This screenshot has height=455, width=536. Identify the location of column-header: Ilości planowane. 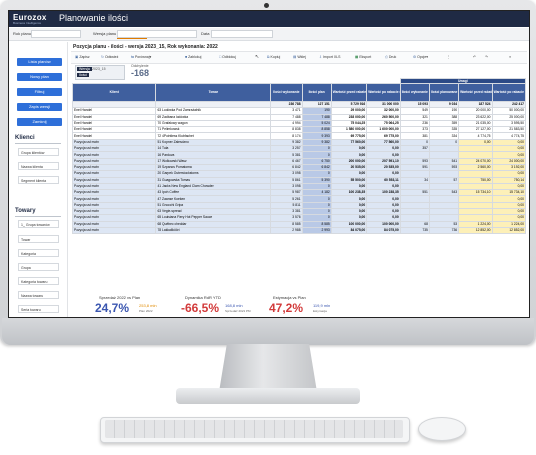
(444, 92).